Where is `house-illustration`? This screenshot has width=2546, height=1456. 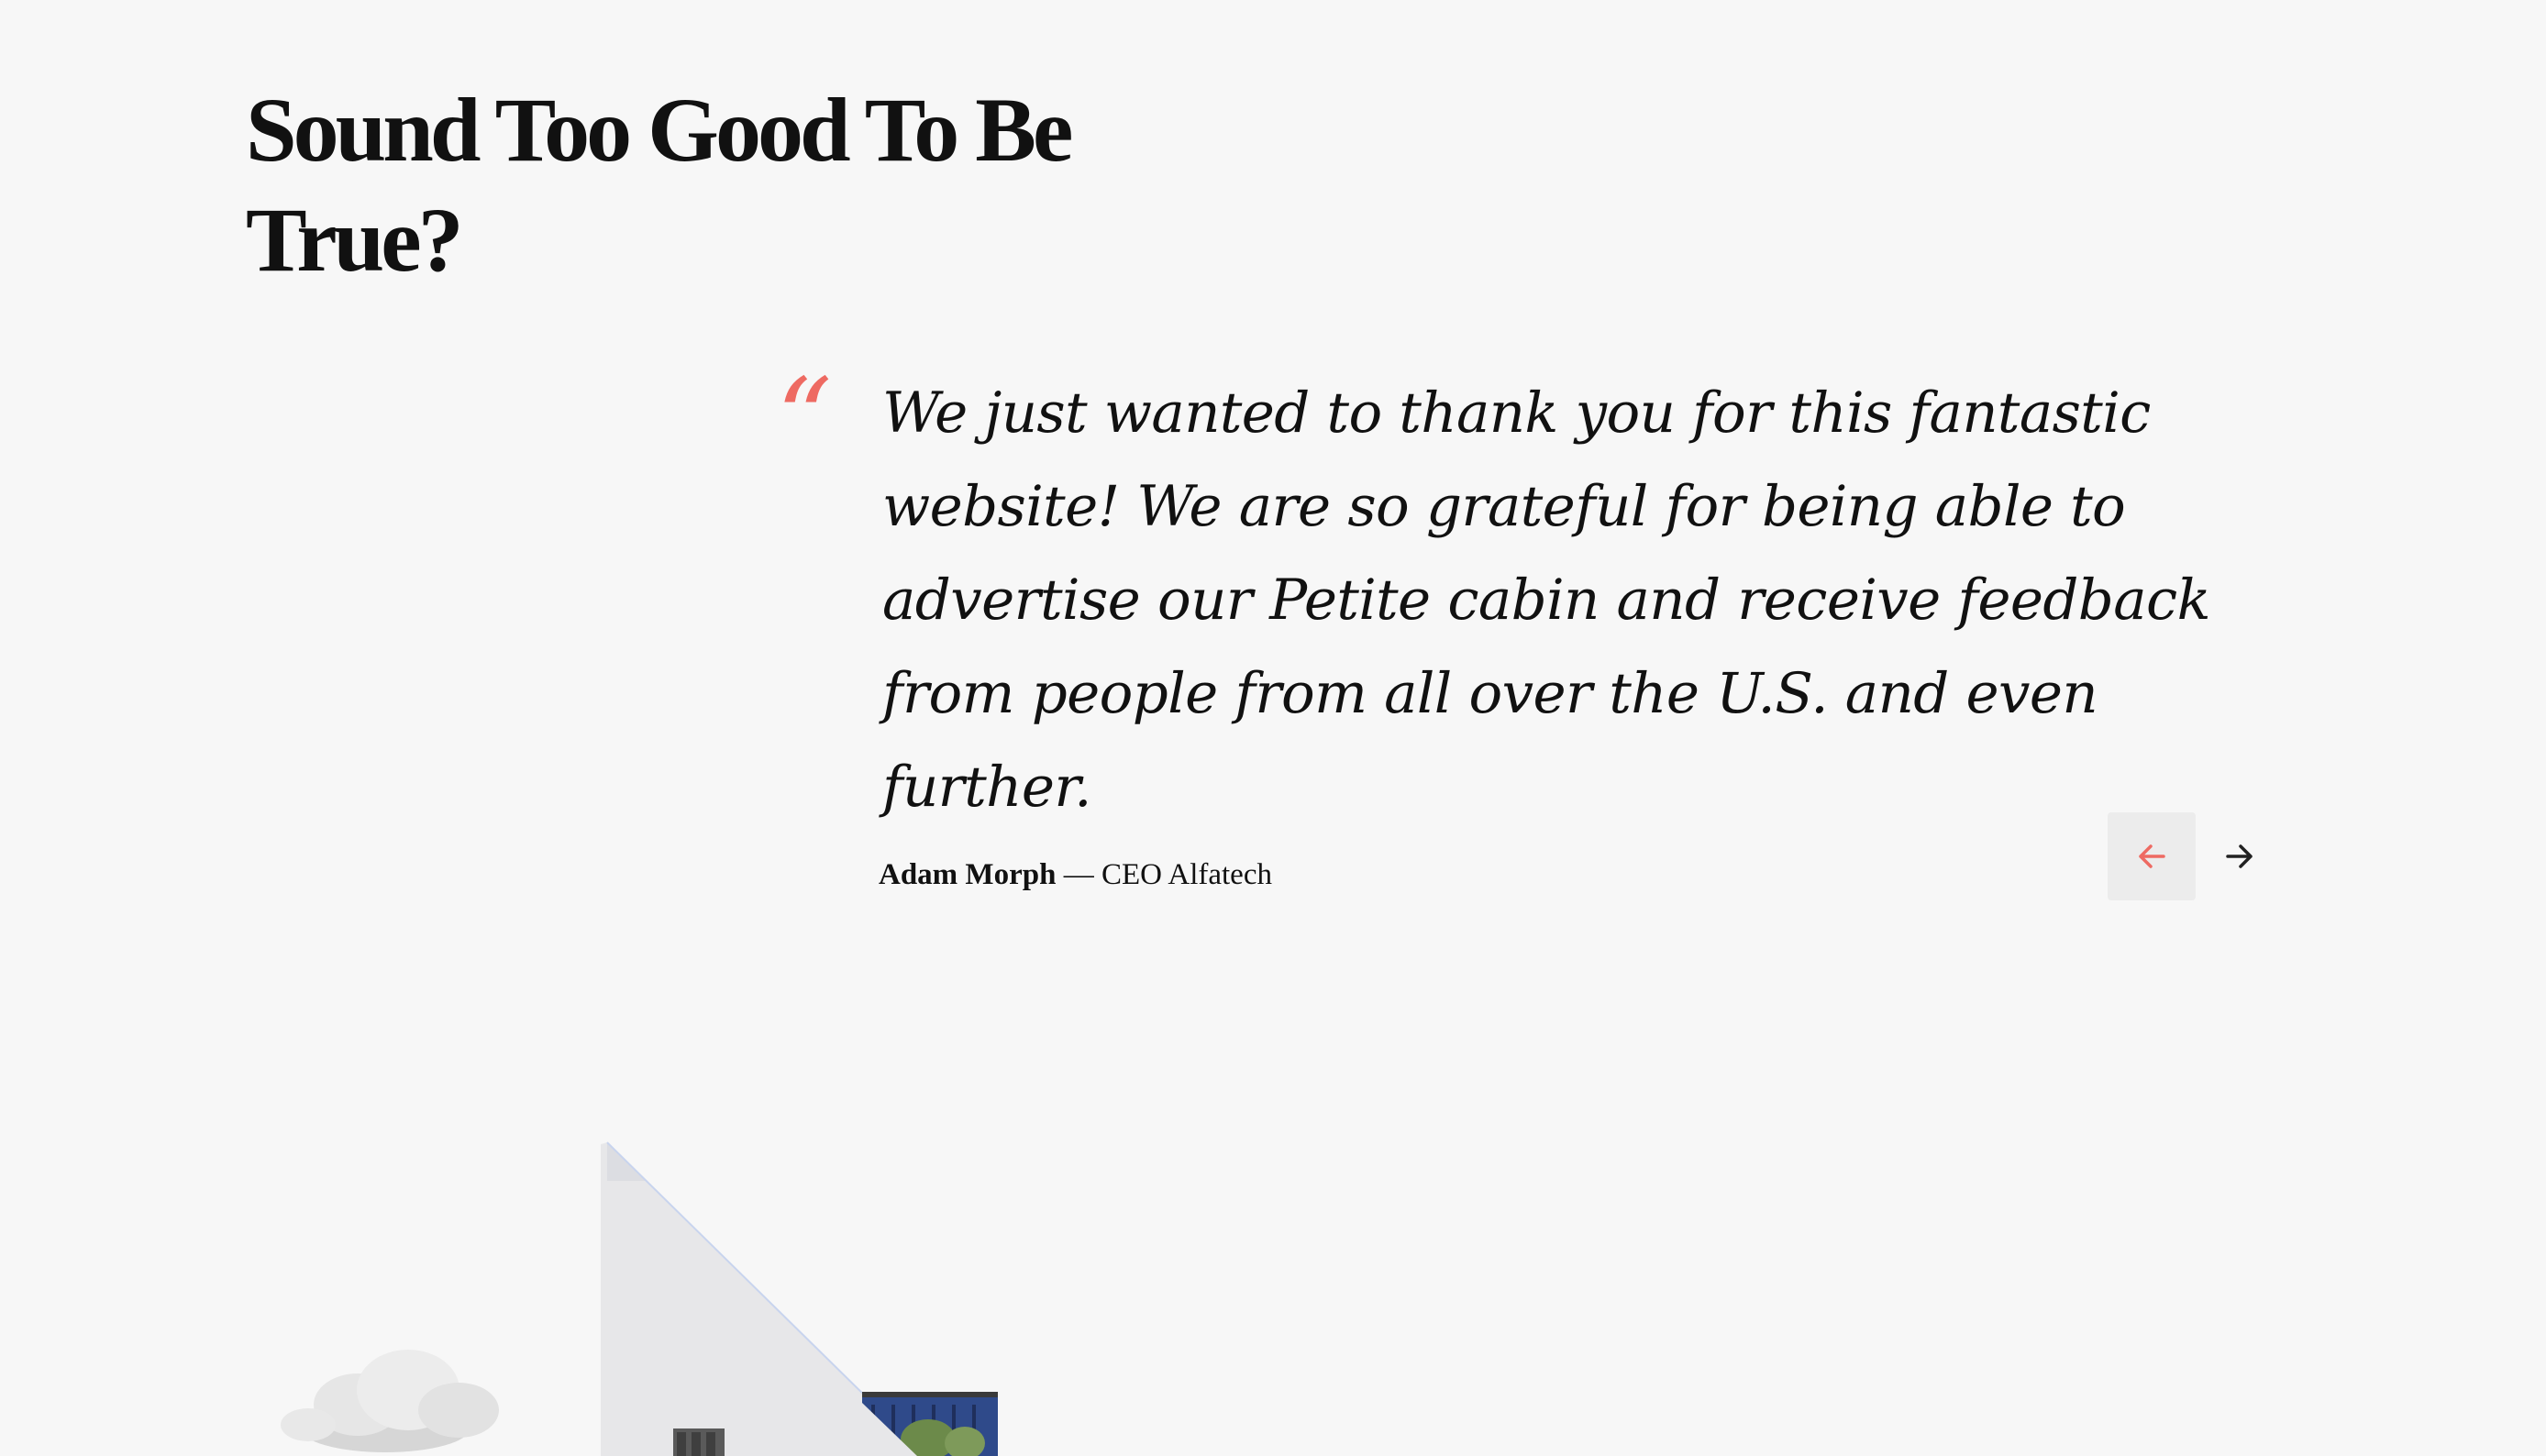
house-illustration is located at coordinates (640, 1299).